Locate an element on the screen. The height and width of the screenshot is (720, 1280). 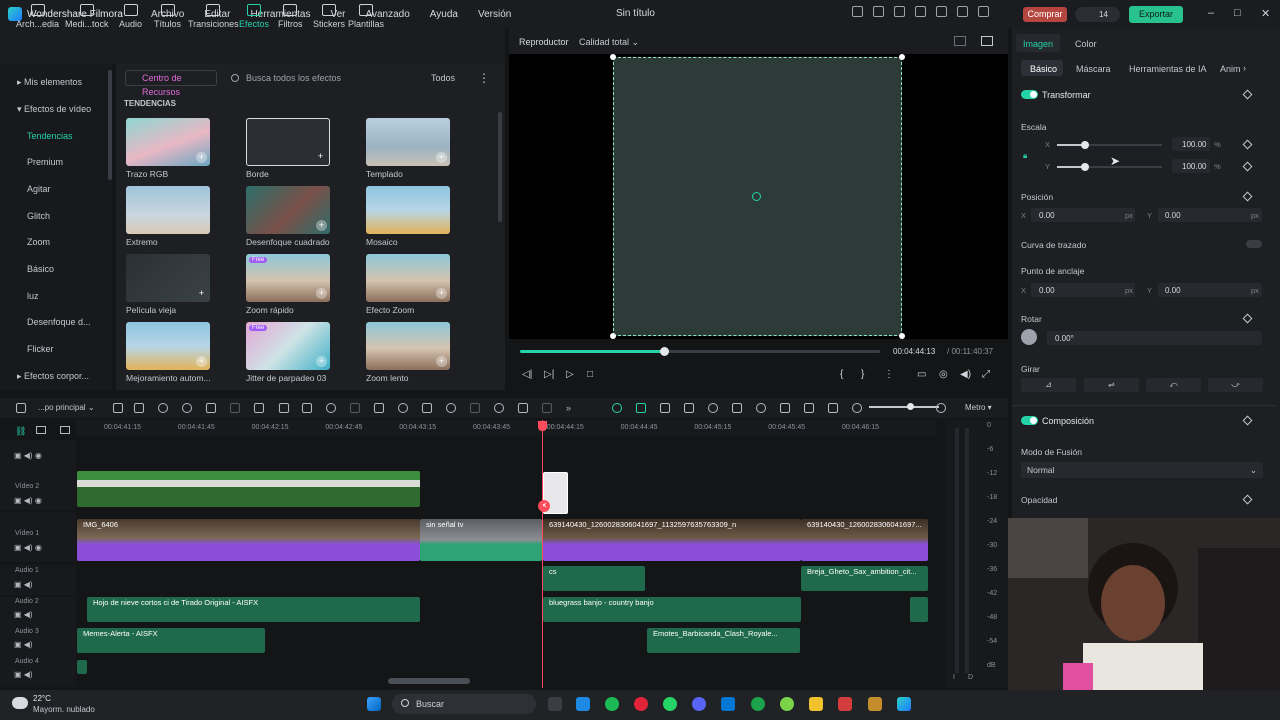
tool-transitions: Transiciones is located at coordinates (213, 16).